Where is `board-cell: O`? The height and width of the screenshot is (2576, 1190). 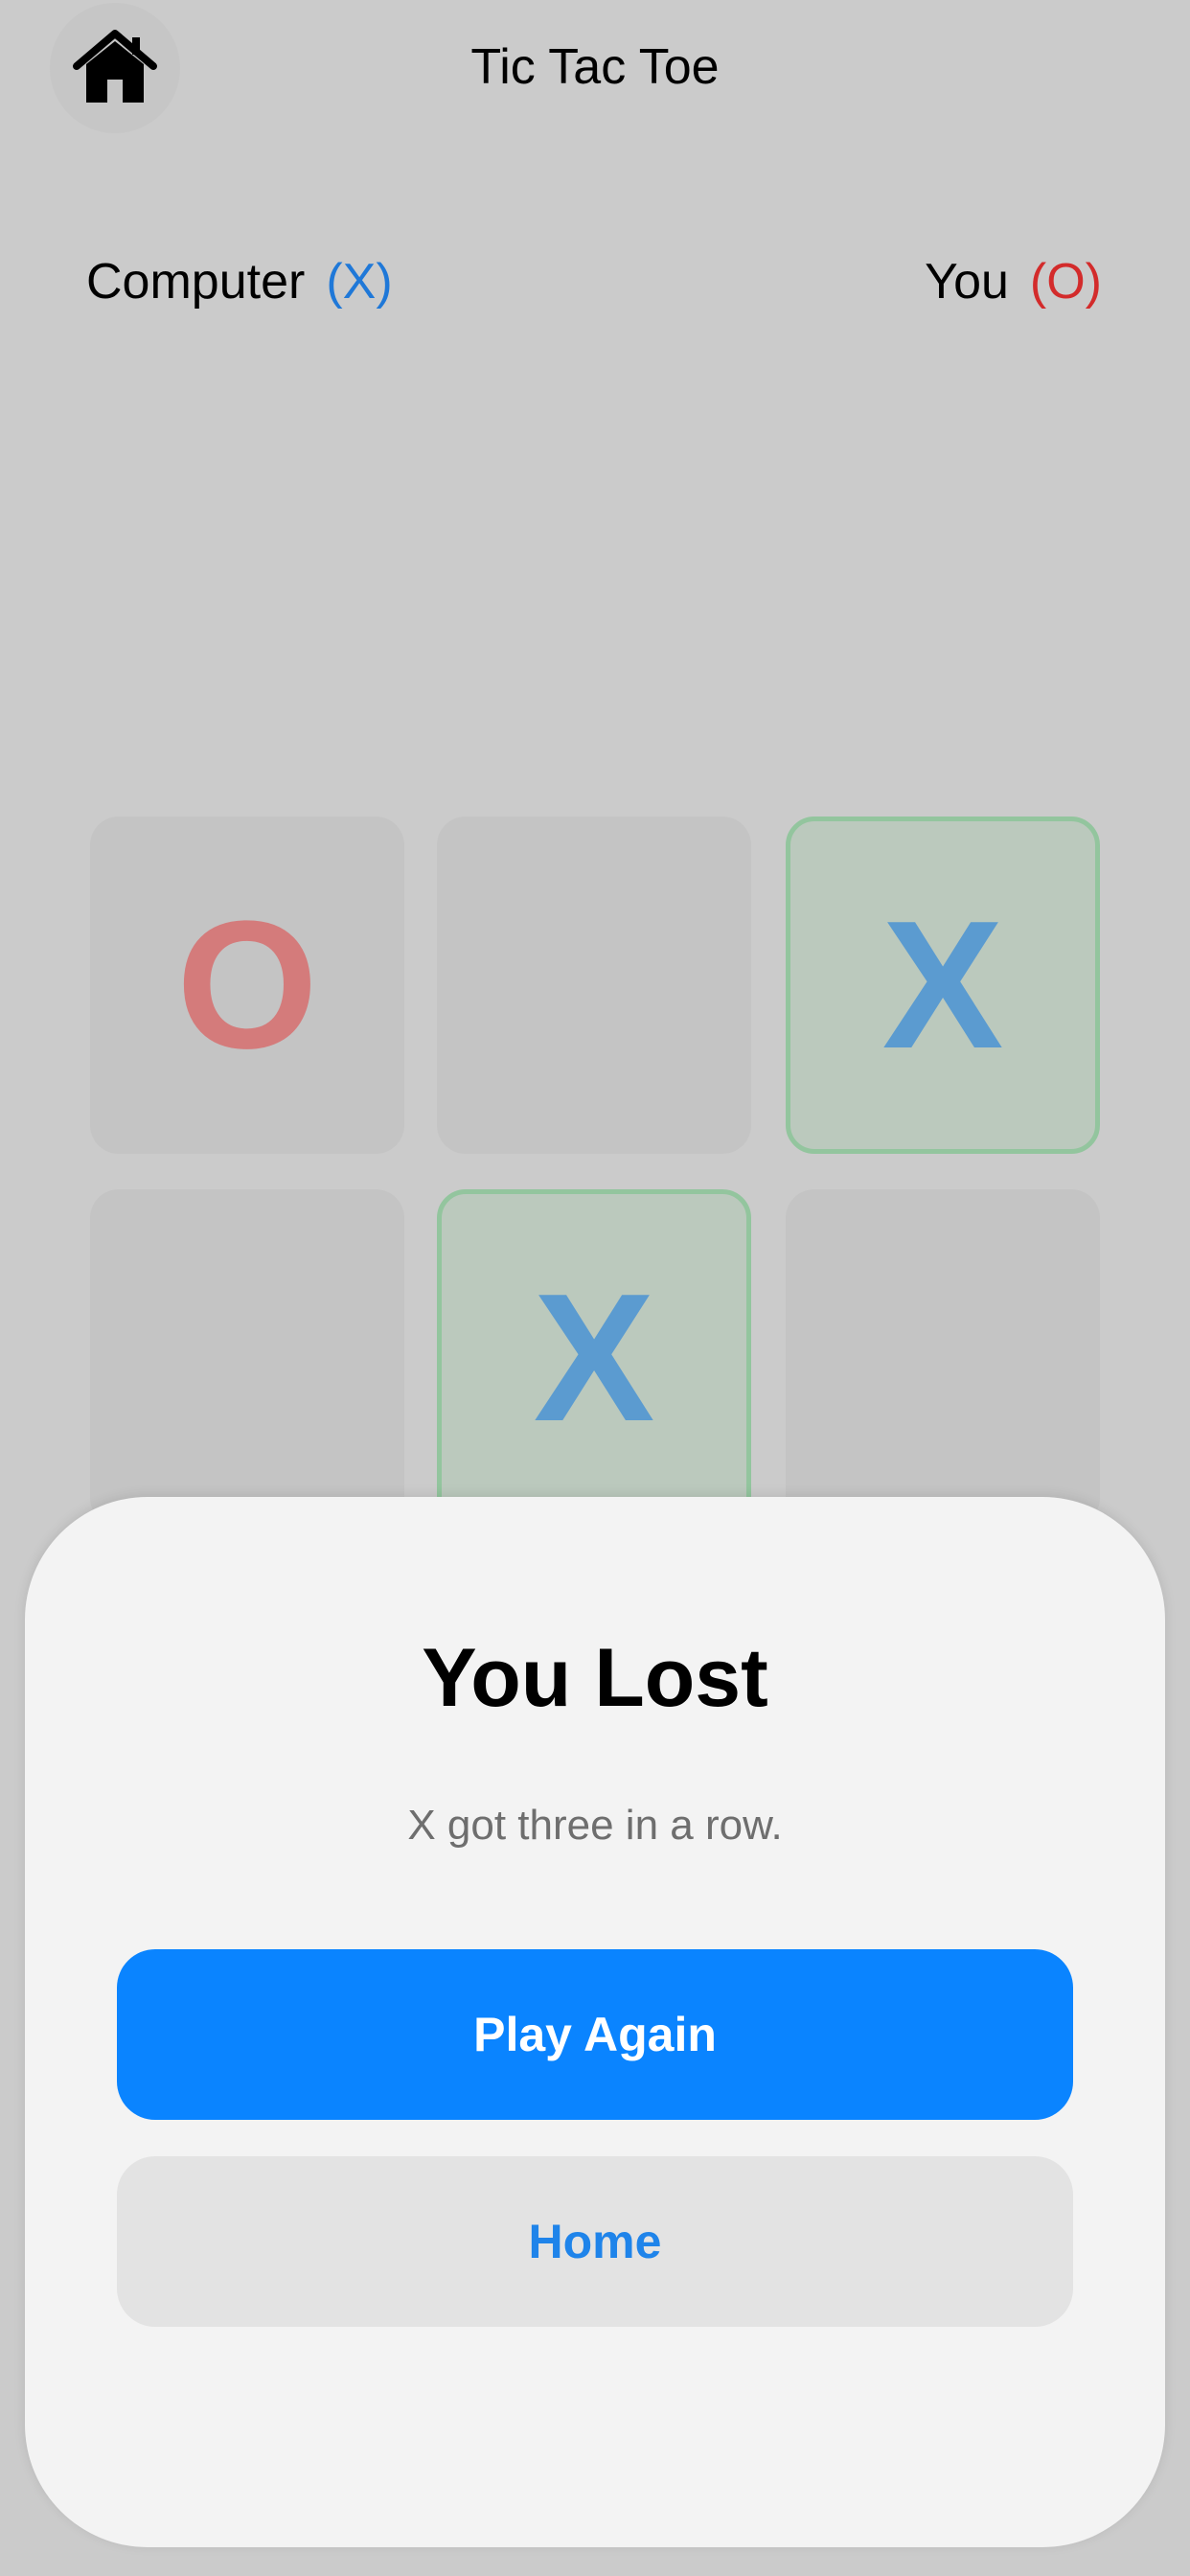
board-cell: O is located at coordinates (247, 985).